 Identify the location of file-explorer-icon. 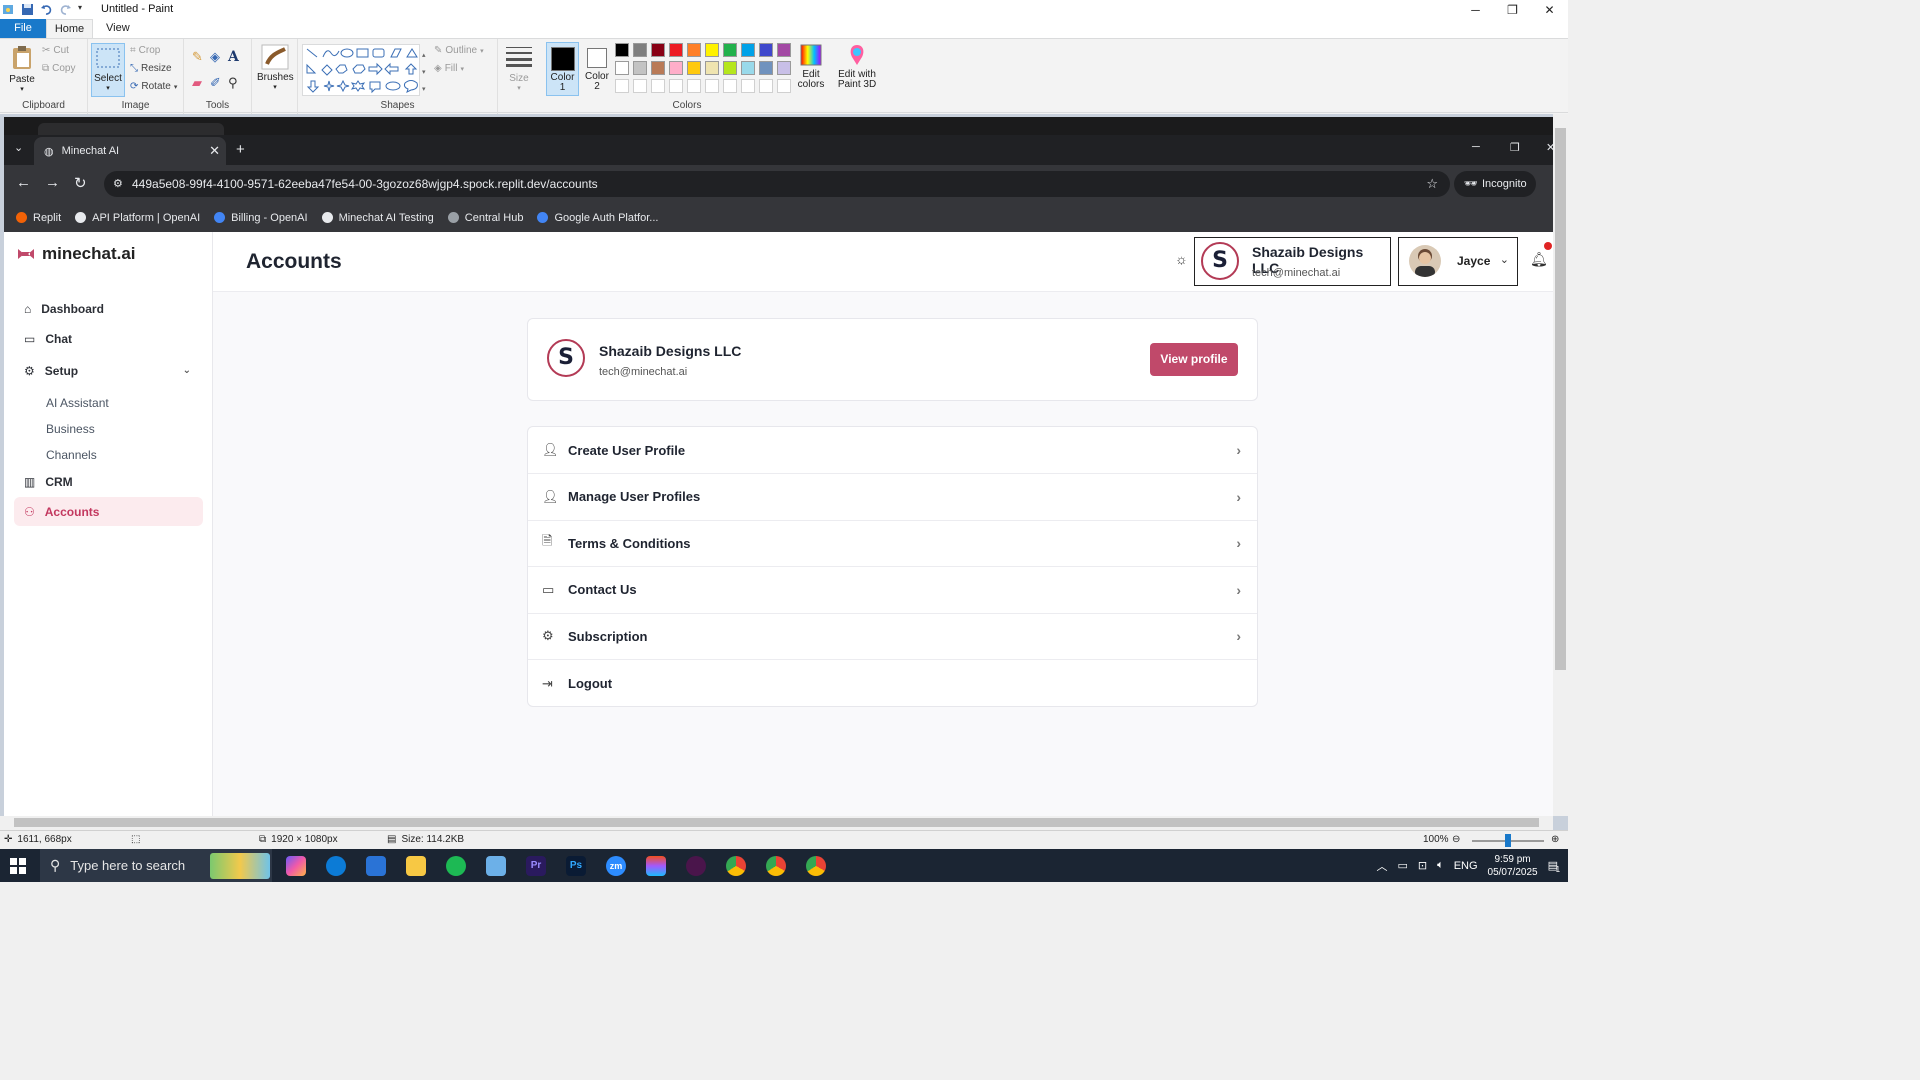
(416, 866).